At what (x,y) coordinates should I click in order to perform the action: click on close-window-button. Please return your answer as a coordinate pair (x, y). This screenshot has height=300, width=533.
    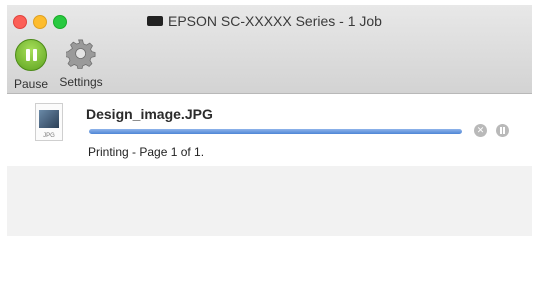
    Looking at the image, I should click on (20, 22).